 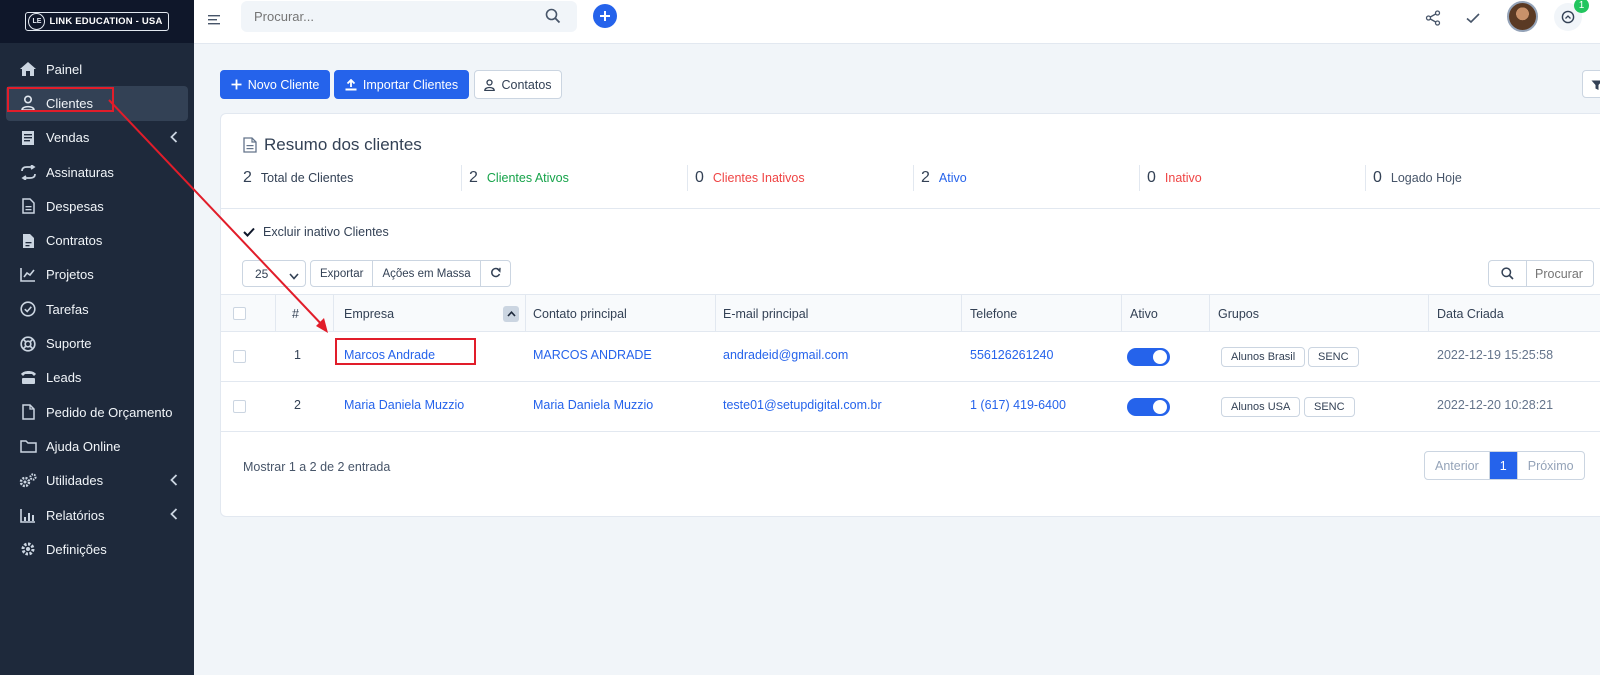 What do you see at coordinates (605, 16) in the screenshot?
I see `quick-add-button` at bounding box center [605, 16].